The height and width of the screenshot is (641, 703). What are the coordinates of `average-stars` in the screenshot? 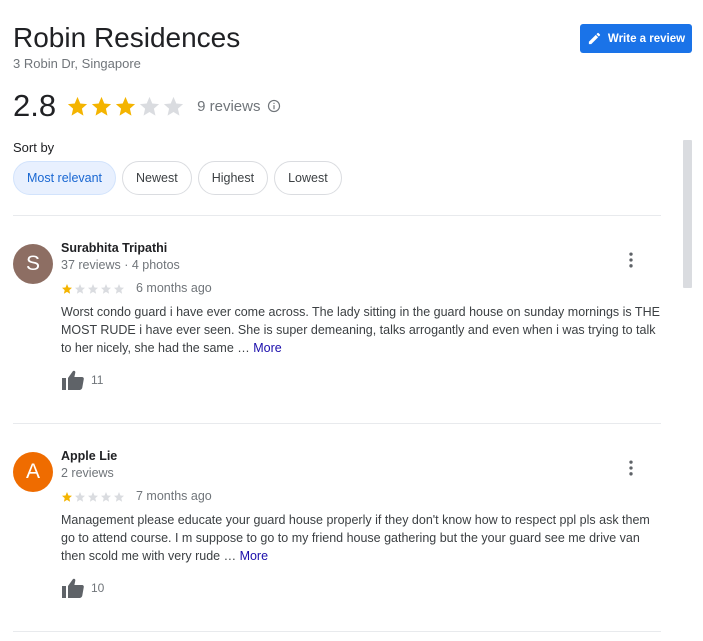 It's located at (125, 106).